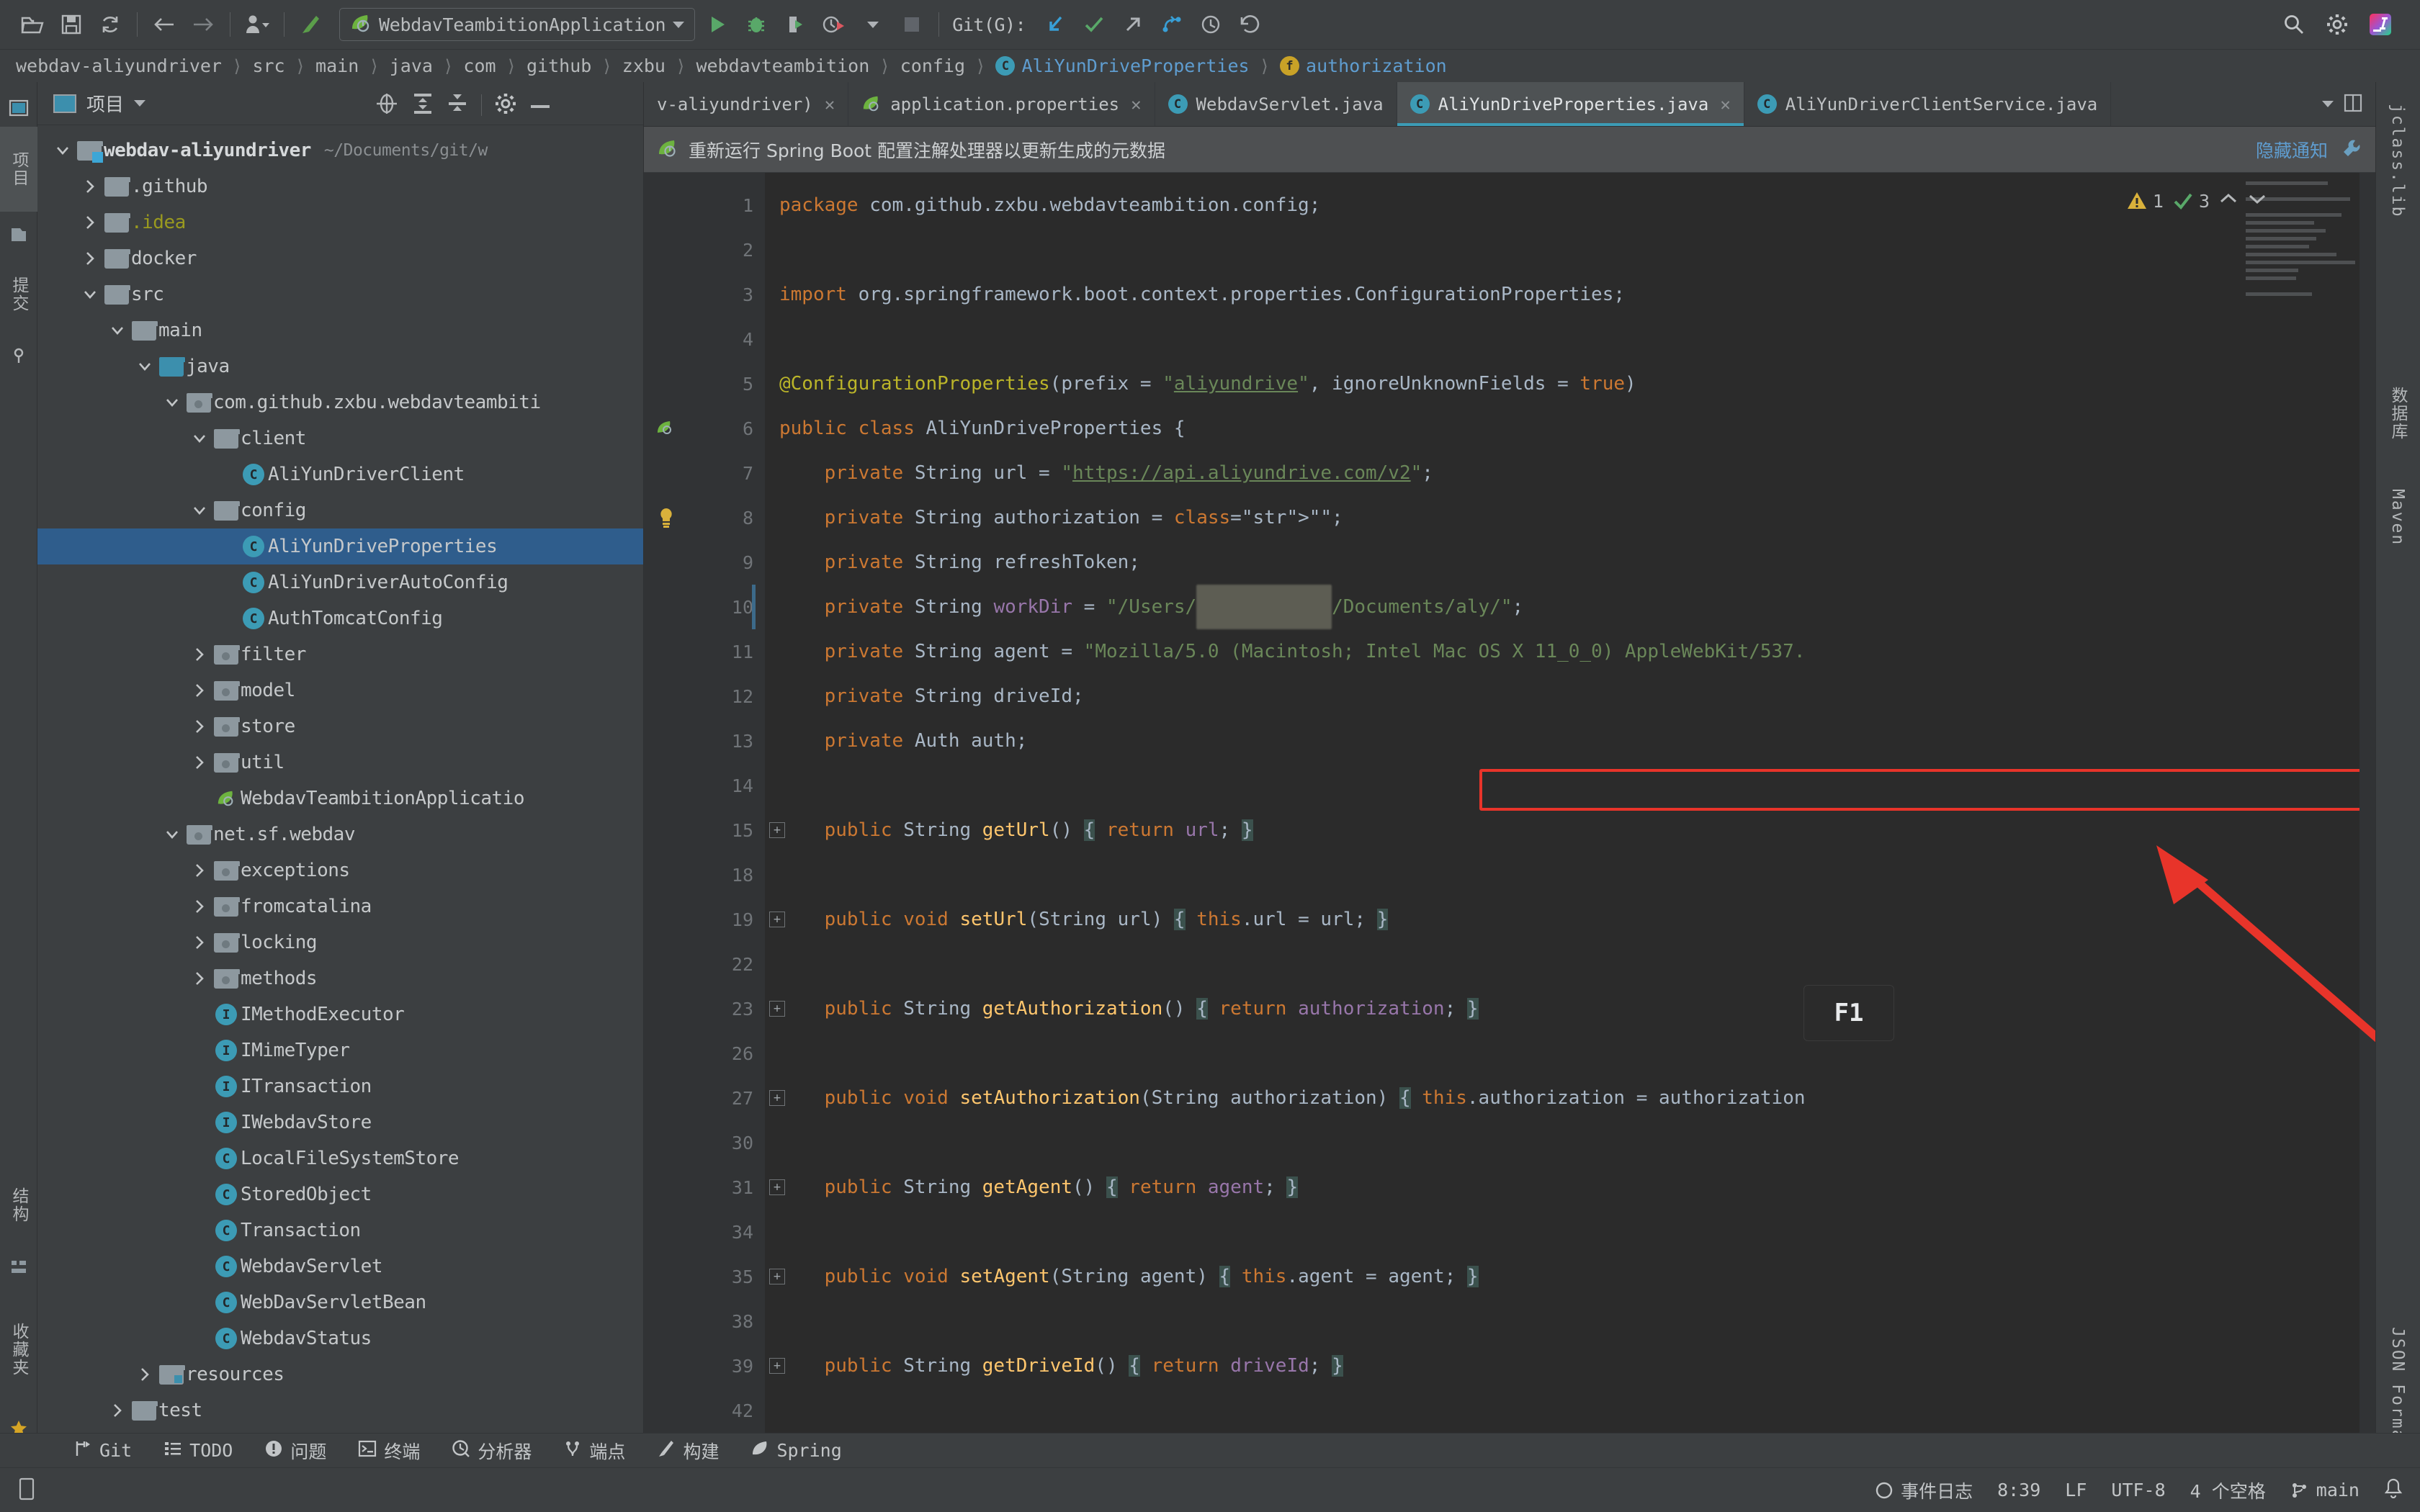 The height and width of the screenshot is (1512, 2420). What do you see at coordinates (714, 1187) in the screenshot?
I see `line-number: 31 +` at bounding box center [714, 1187].